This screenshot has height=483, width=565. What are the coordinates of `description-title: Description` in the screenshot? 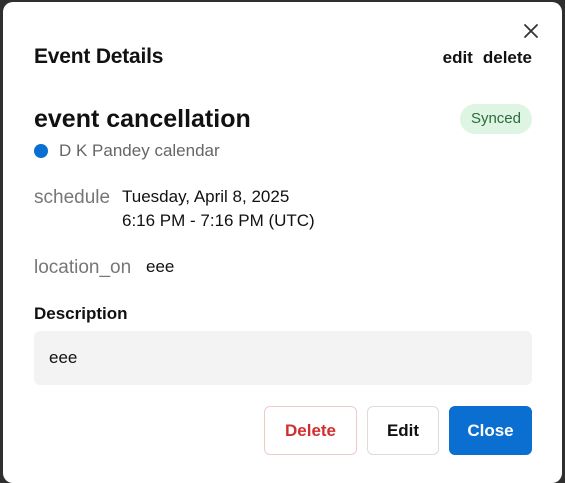 It's located at (81, 313).